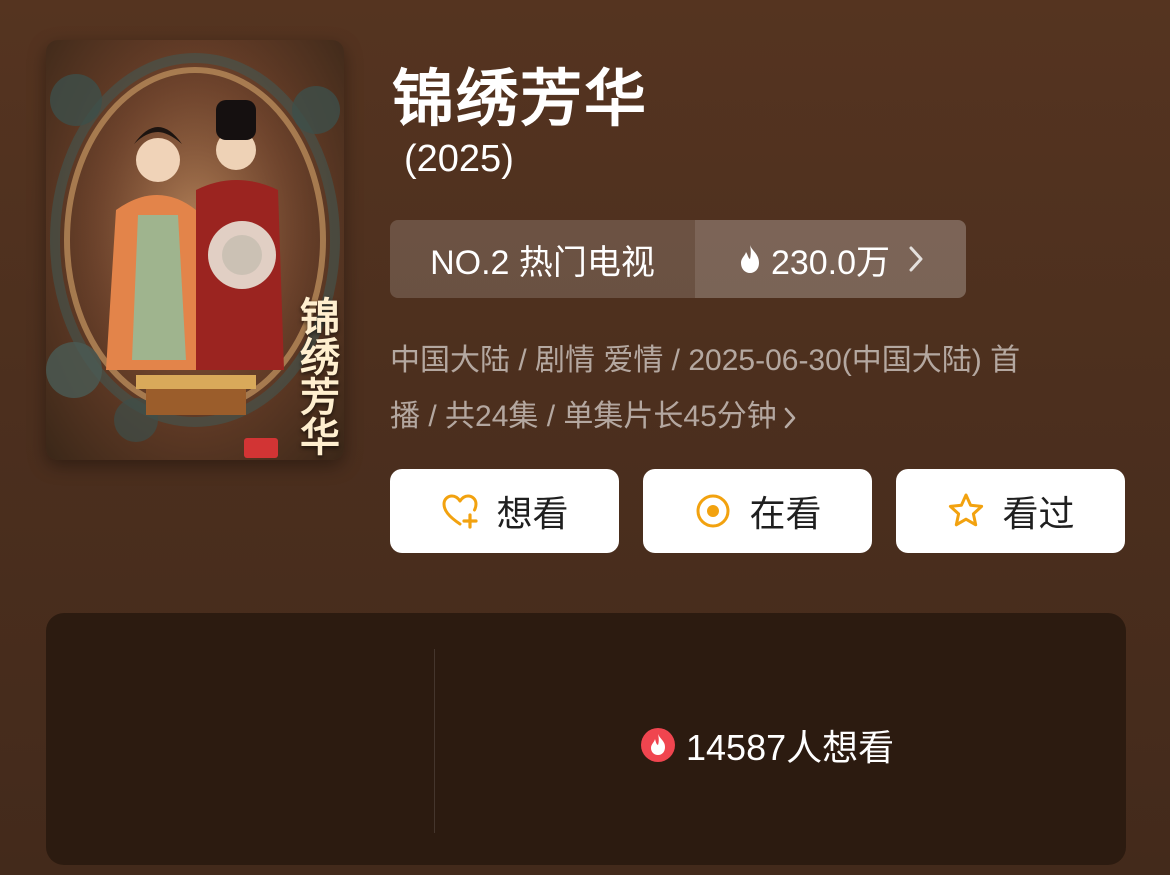 The width and height of the screenshot is (1170, 875). I want to click on watching-button: 在看, so click(757, 511).